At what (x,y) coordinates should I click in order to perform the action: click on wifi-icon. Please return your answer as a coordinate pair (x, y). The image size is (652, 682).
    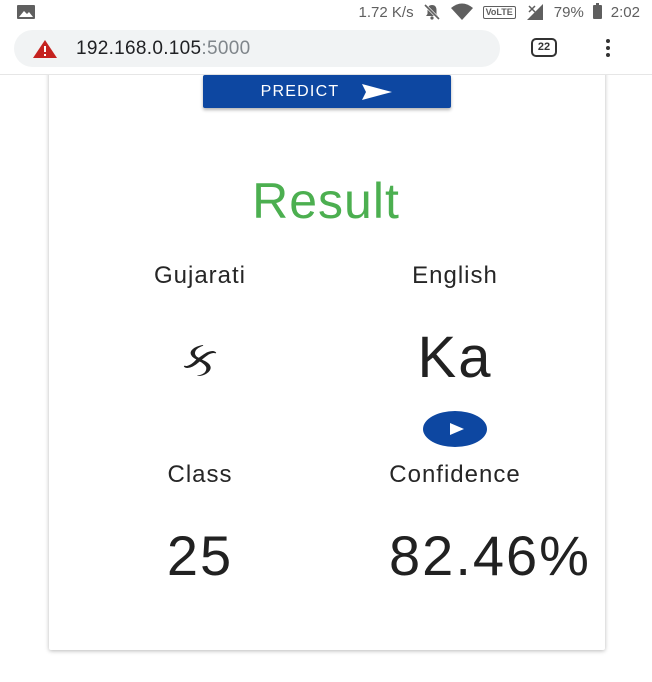
    Looking at the image, I should click on (462, 12).